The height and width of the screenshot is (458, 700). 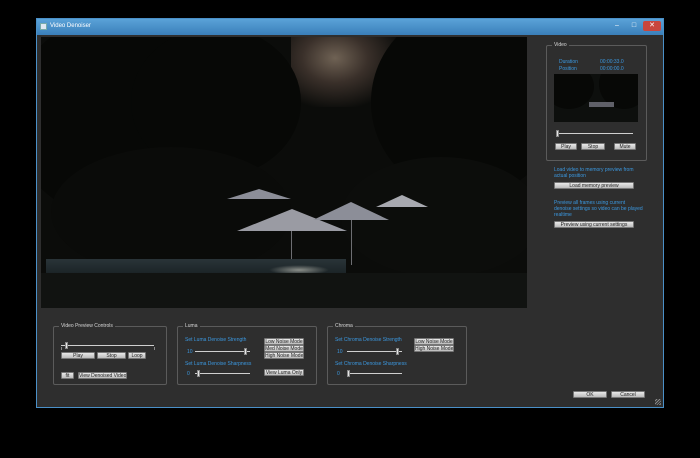 What do you see at coordinates (222, 373) in the screenshot?
I see `luma-sharpness-track` at bounding box center [222, 373].